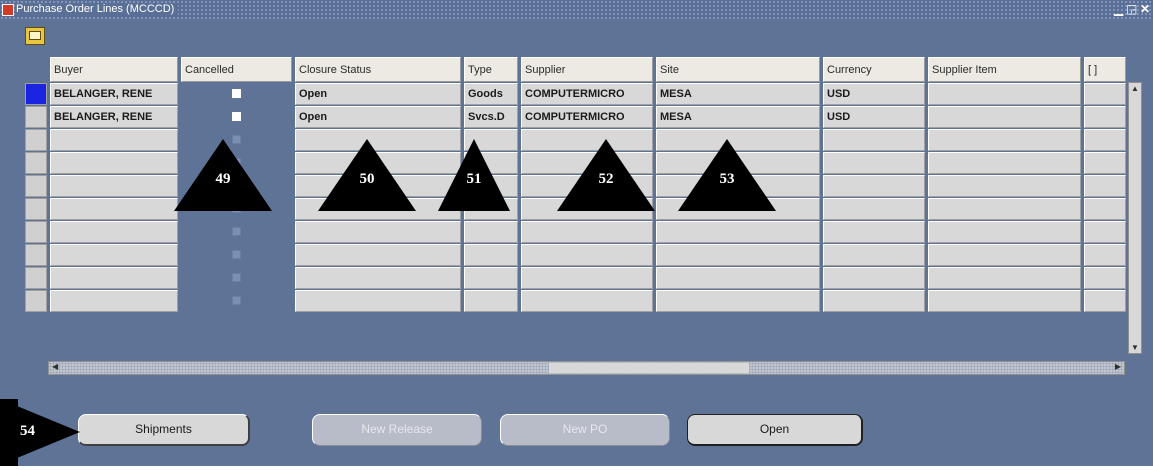 The image size is (1153, 470). Describe the element at coordinates (491, 117) in the screenshot. I see `cell-type: Svcs.D` at that location.